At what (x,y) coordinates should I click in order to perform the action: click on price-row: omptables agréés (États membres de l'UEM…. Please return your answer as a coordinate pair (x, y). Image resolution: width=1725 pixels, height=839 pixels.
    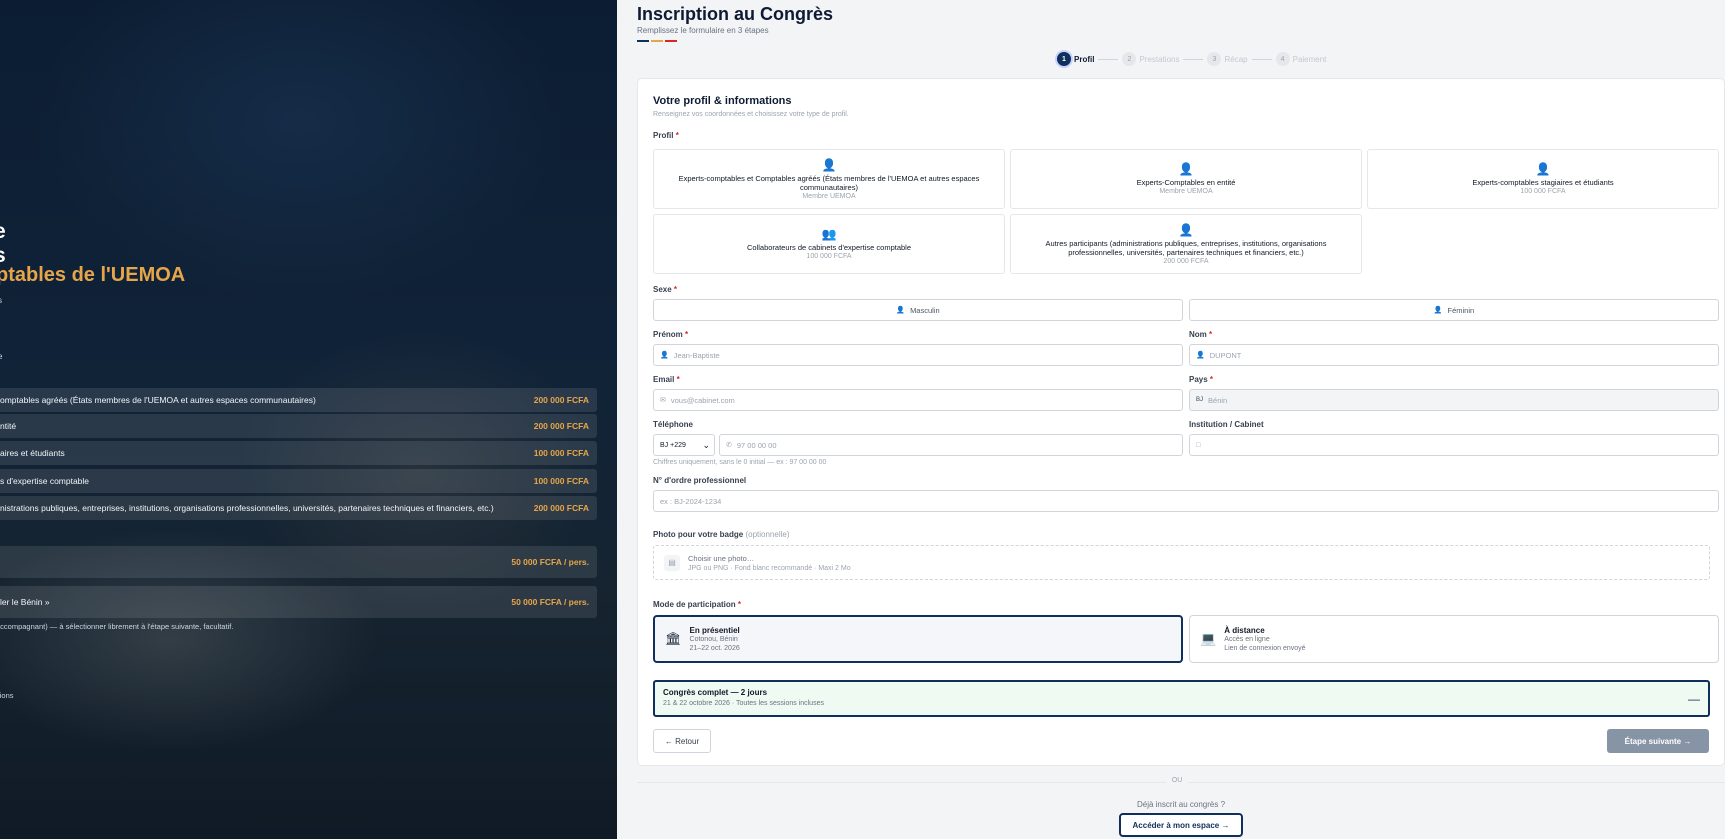
    Looking at the image, I should click on (298, 400).